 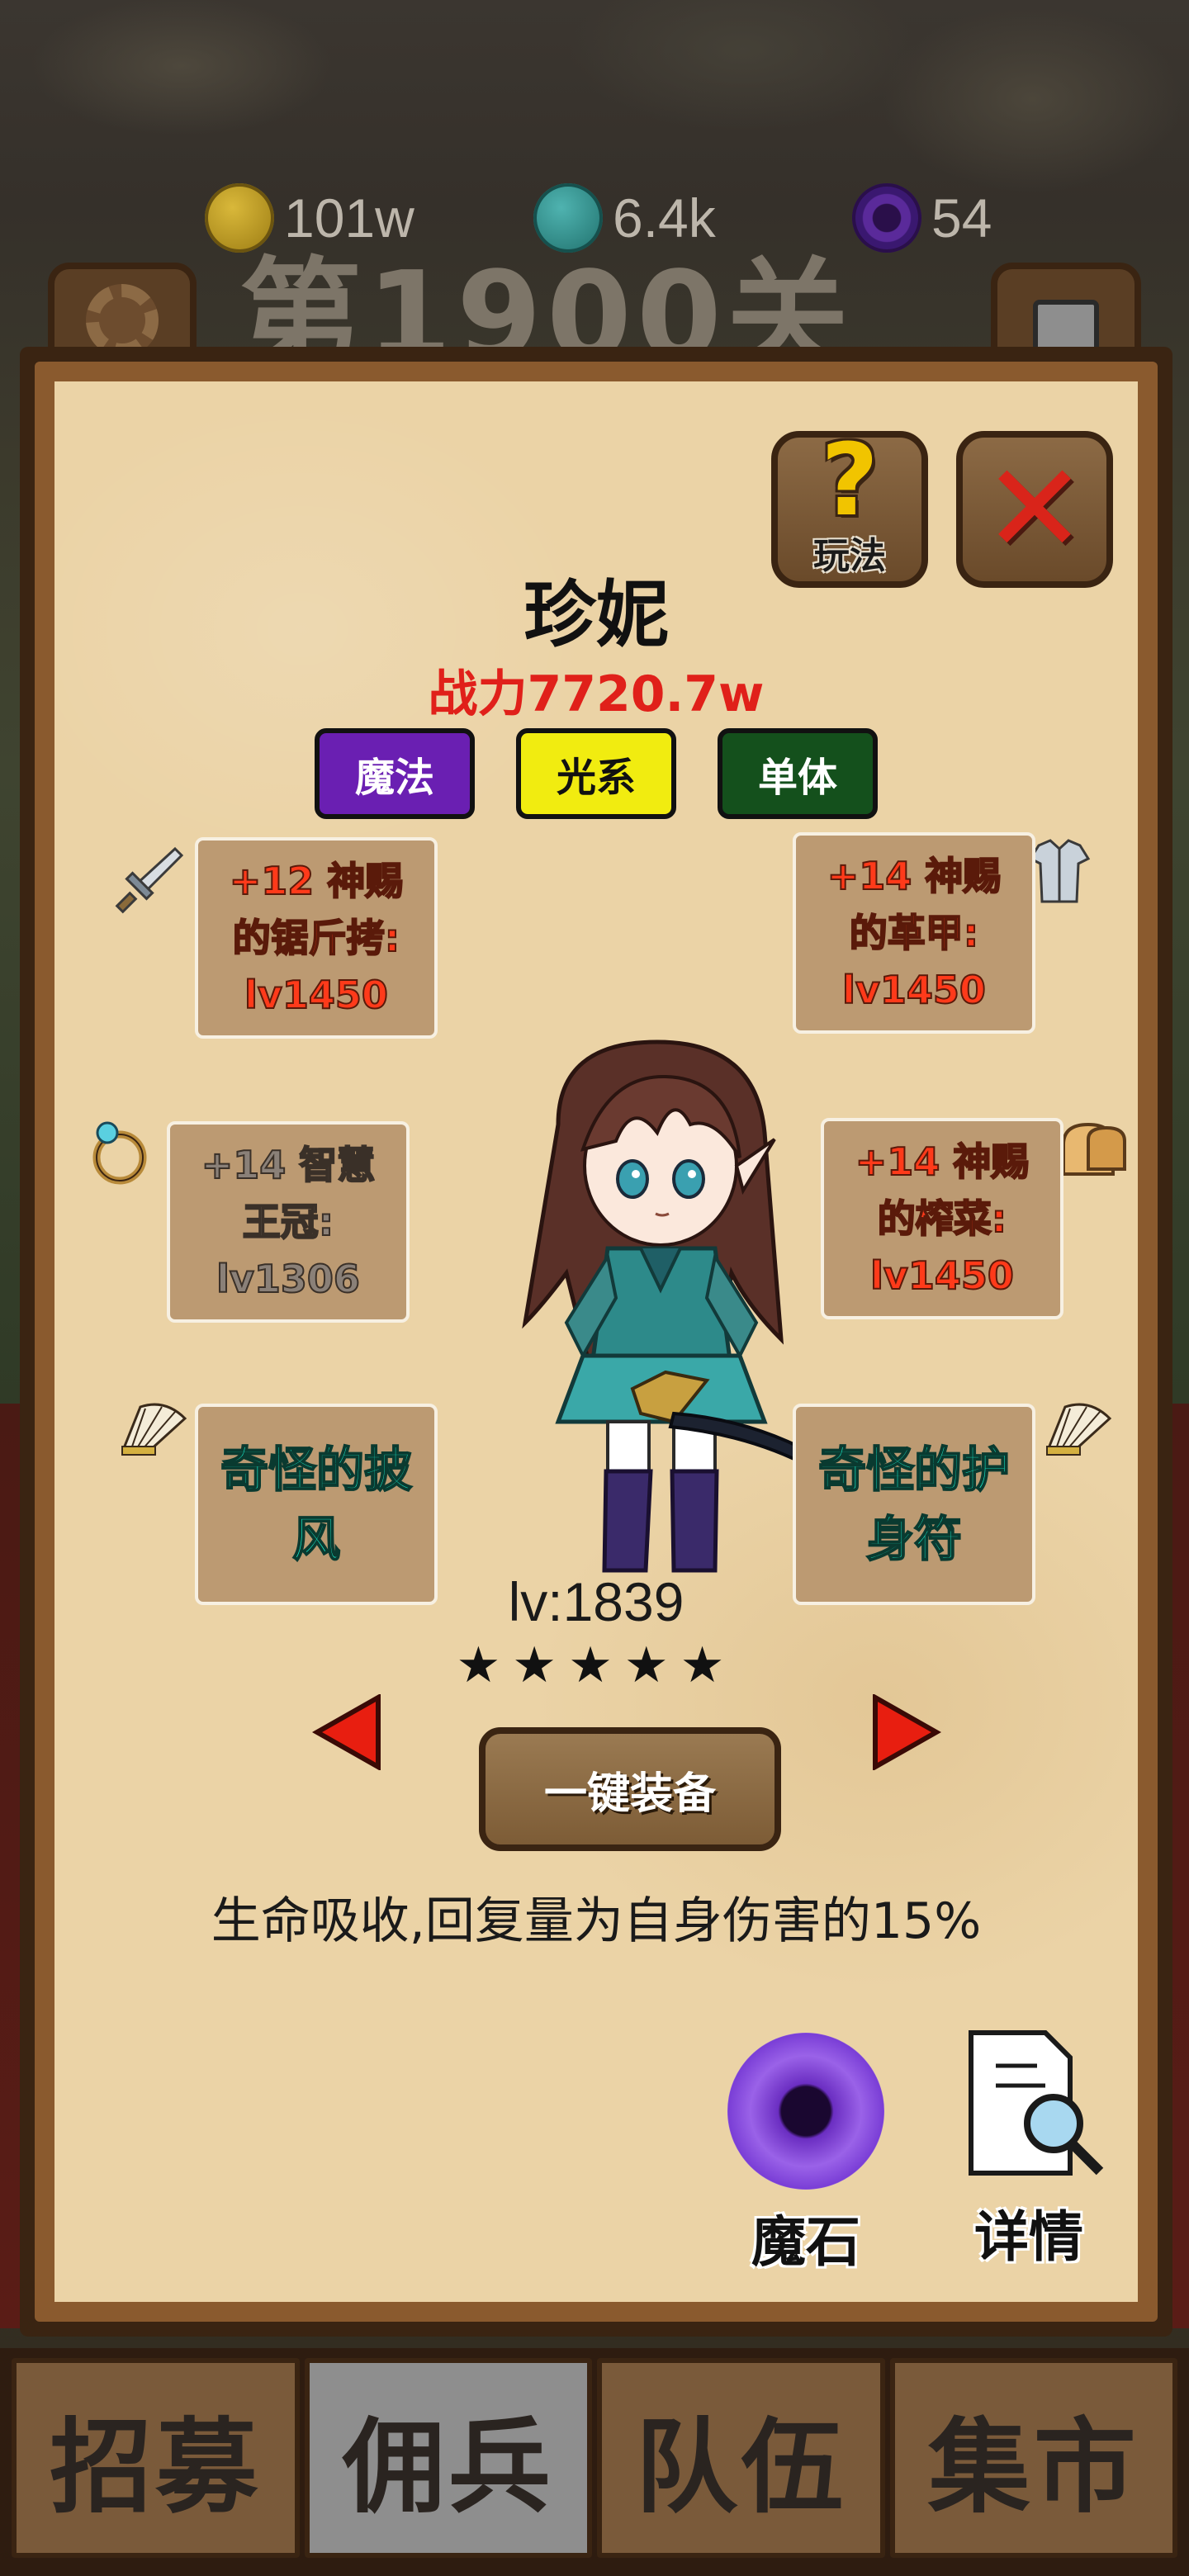 What do you see at coordinates (120, 1152) in the screenshot?
I see `ring-icon` at bounding box center [120, 1152].